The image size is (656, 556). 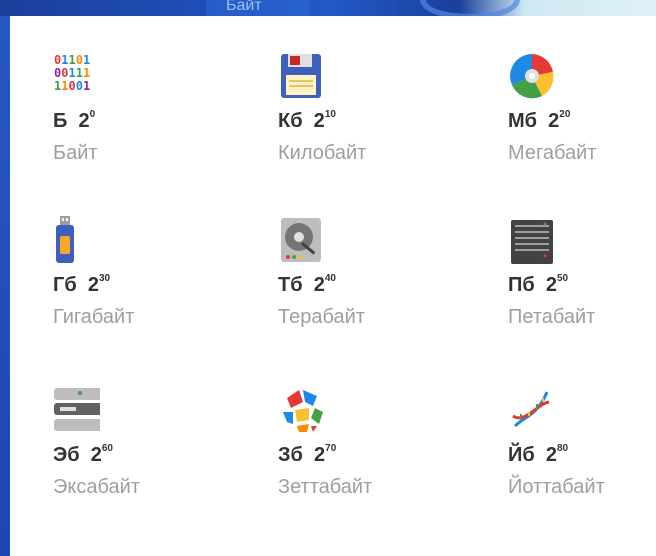 I want to click on unit-cell-zettabyte: Зб 270 Зеттабайт, so click(x=340, y=454).